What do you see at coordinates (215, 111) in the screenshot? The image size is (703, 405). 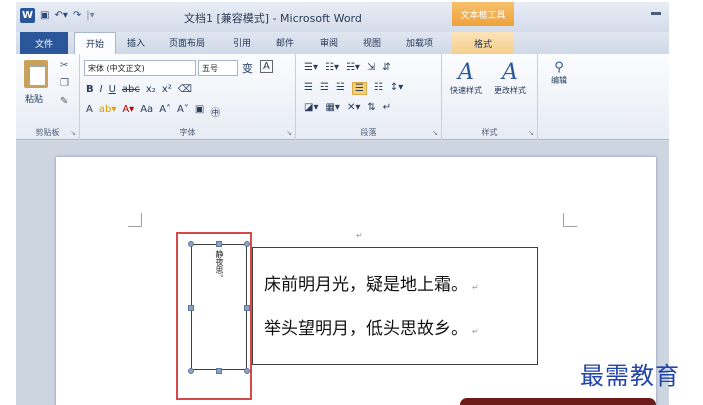 I see `enclose-char-icon: ㊥` at bounding box center [215, 111].